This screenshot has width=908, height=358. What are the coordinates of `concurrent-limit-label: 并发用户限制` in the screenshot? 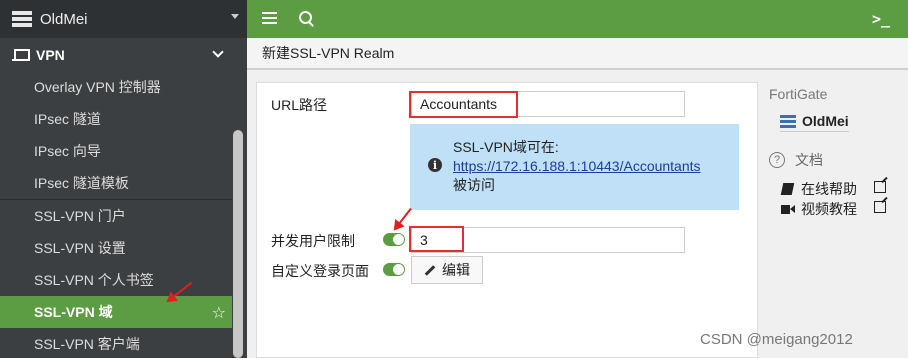 It's located at (313, 241).